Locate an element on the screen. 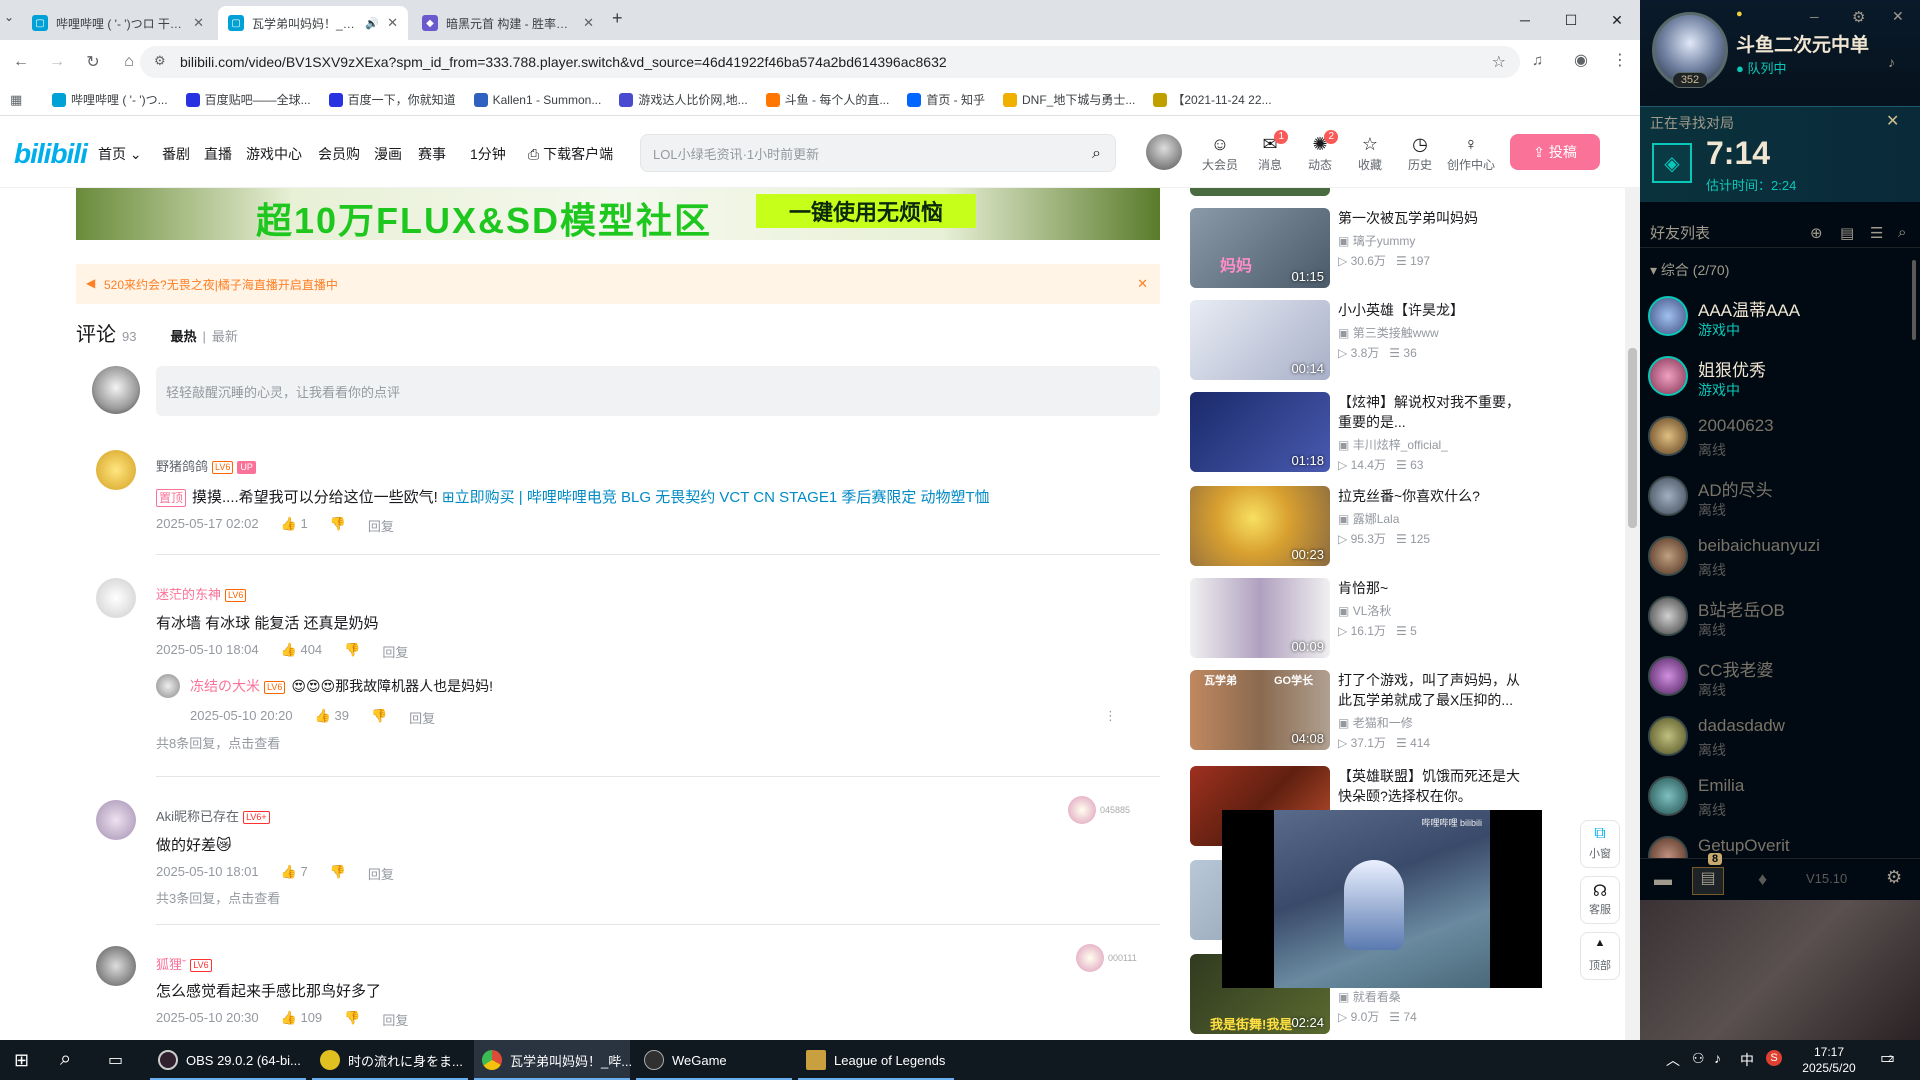 The image size is (1920, 1080). video-thumbnail: 妈妈 01:15 is located at coordinates (1260, 248).